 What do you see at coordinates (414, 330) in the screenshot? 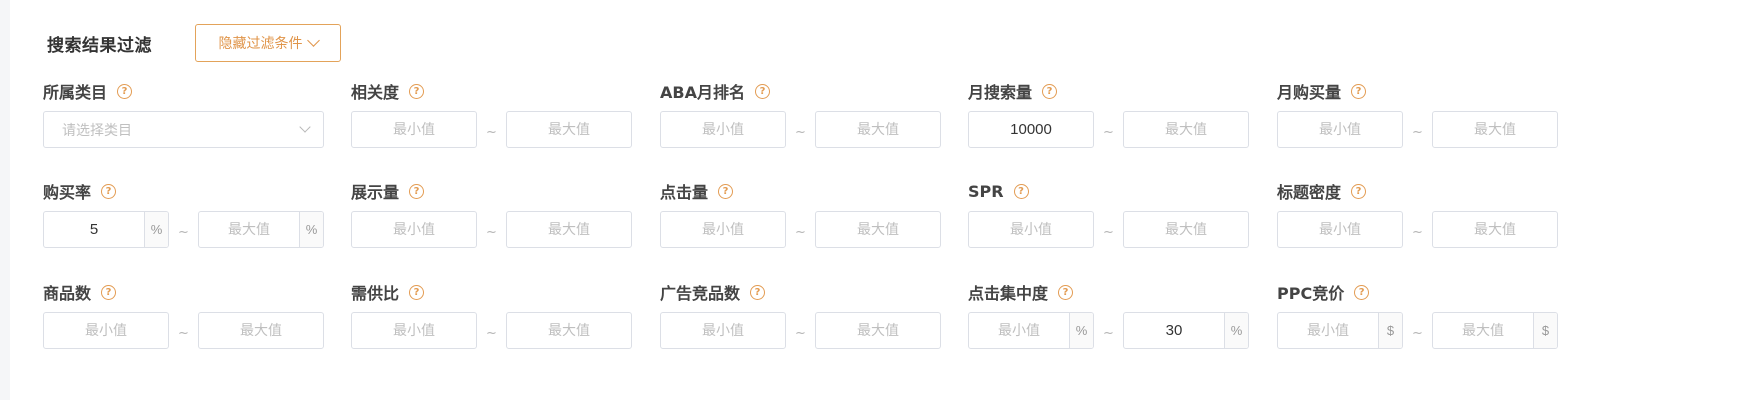
I see `supply-demand-min-input` at bounding box center [414, 330].